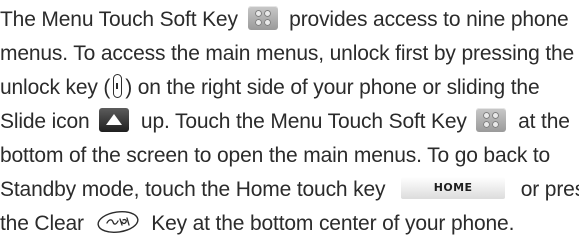 The image size is (579, 241). What do you see at coordinates (549, 189) in the screenshot?
I see `text-segment: or press` at bounding box center [549, 189].